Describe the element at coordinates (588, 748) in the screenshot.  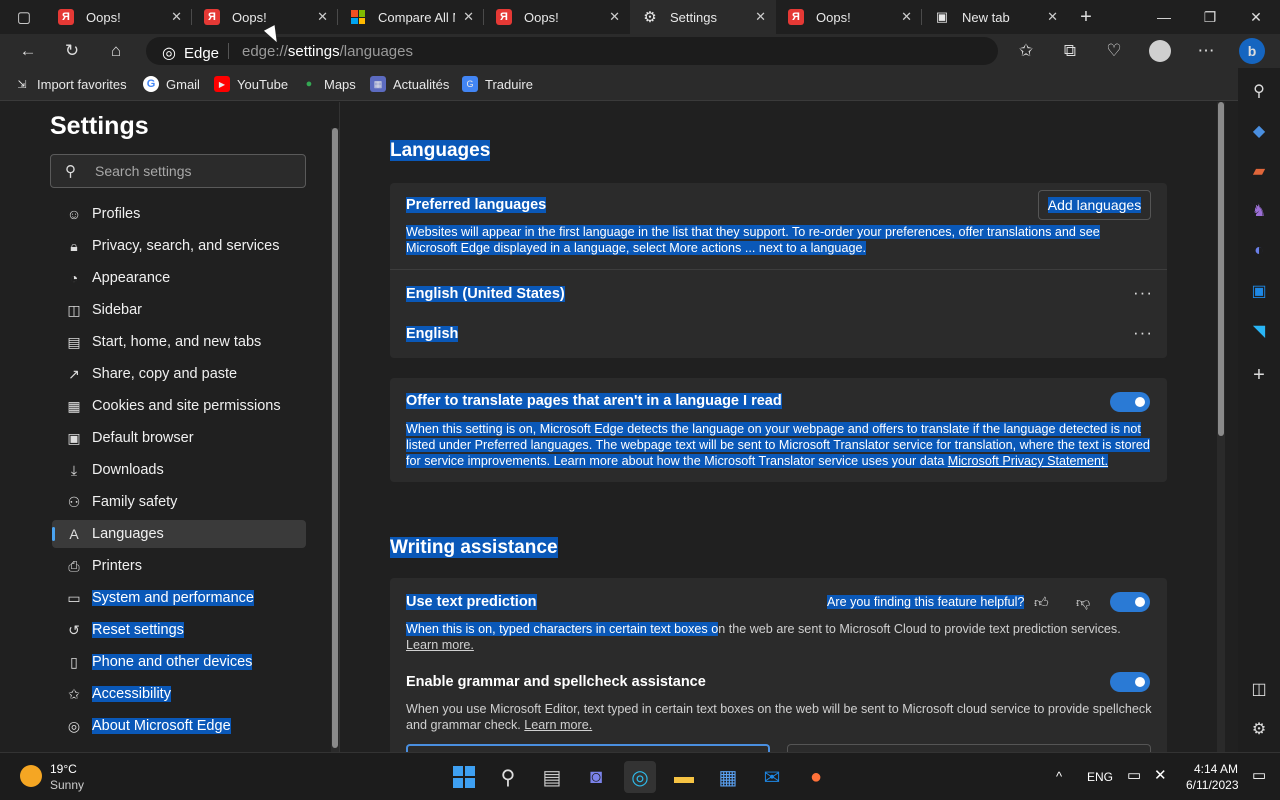
I see `editor-option-selected` at that location.